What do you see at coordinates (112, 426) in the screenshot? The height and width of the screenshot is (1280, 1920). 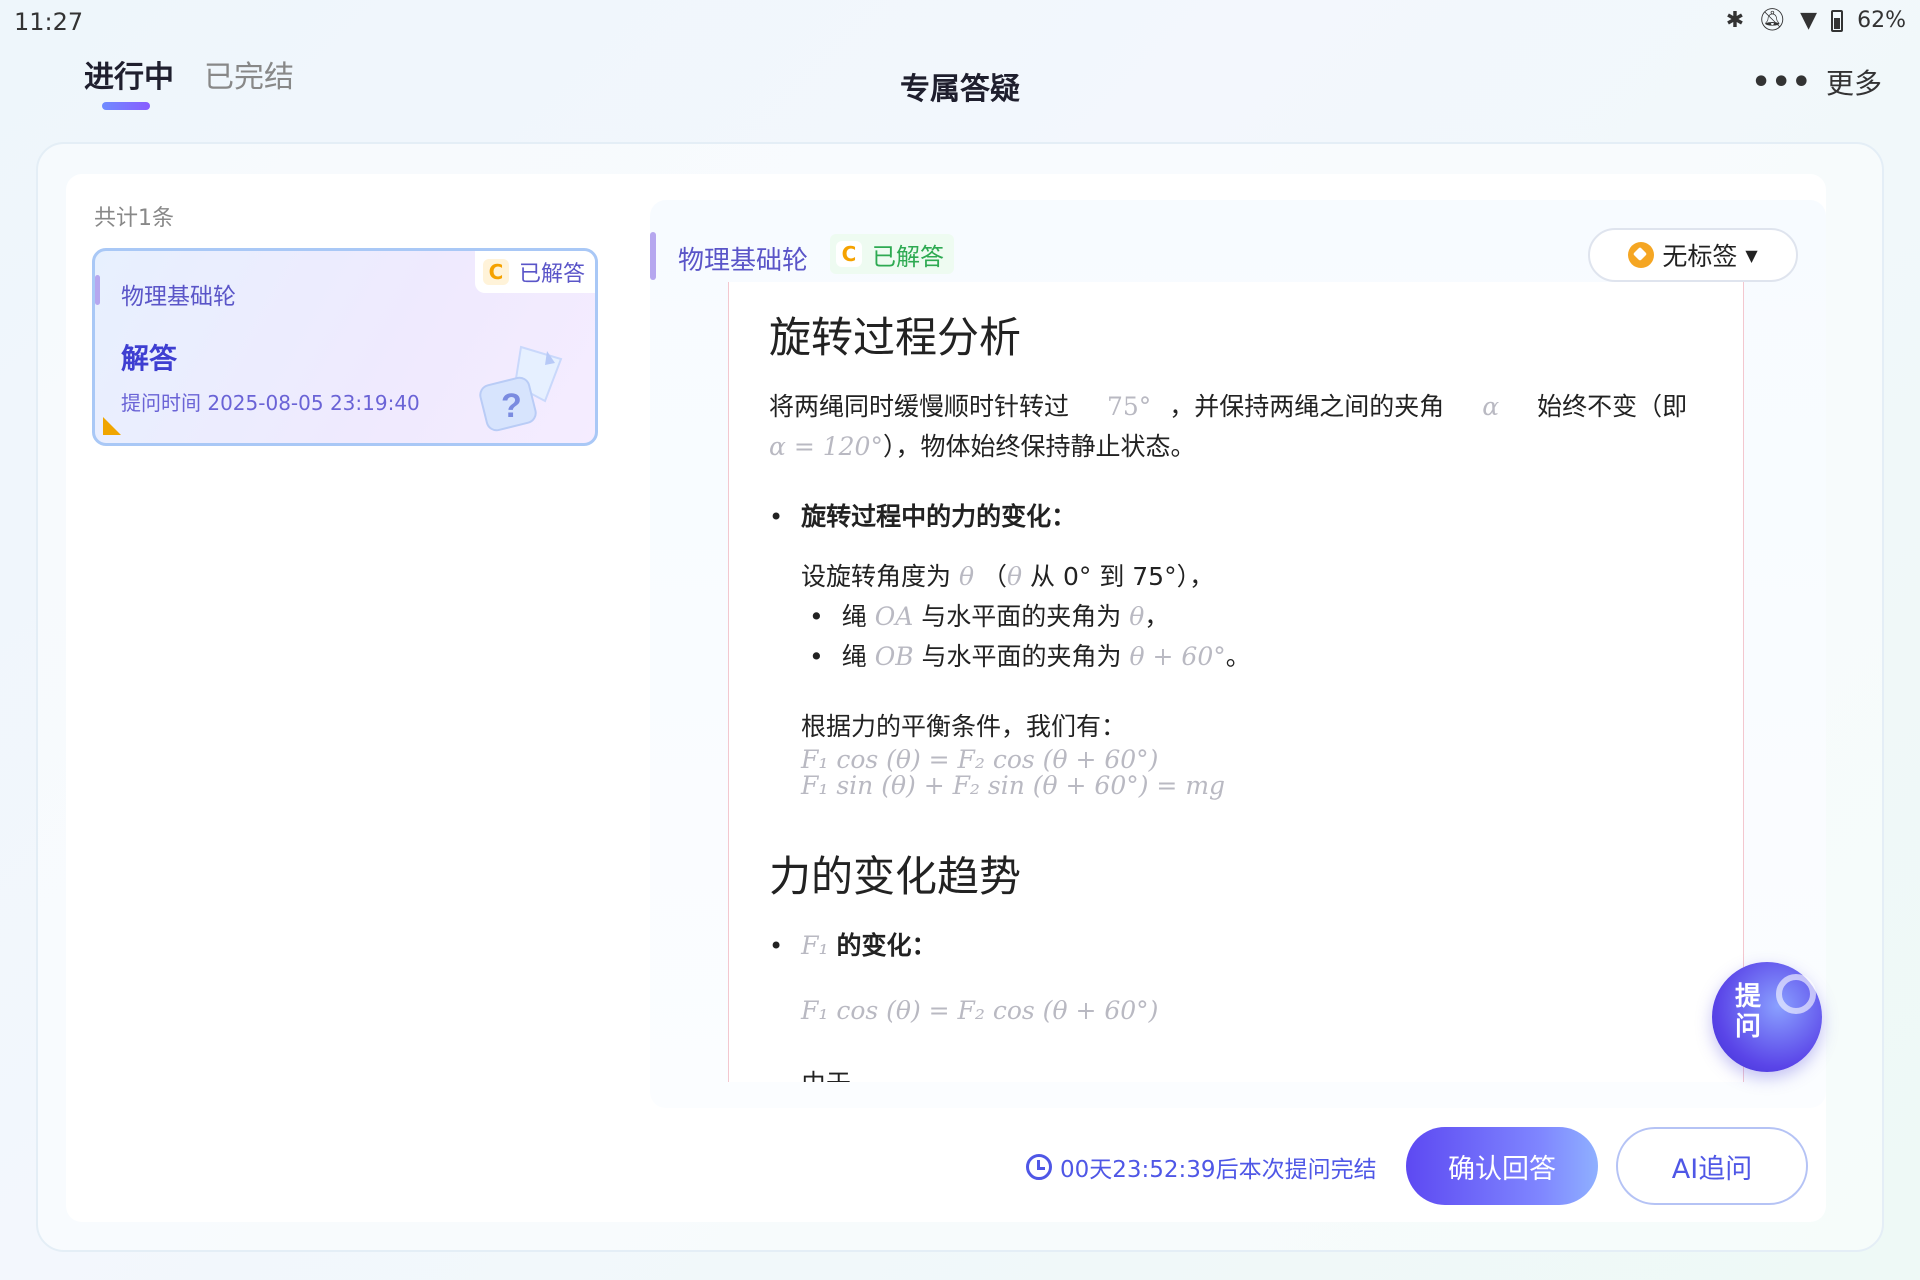 I see `card-corner-mark` at bounding box center [112, 426].